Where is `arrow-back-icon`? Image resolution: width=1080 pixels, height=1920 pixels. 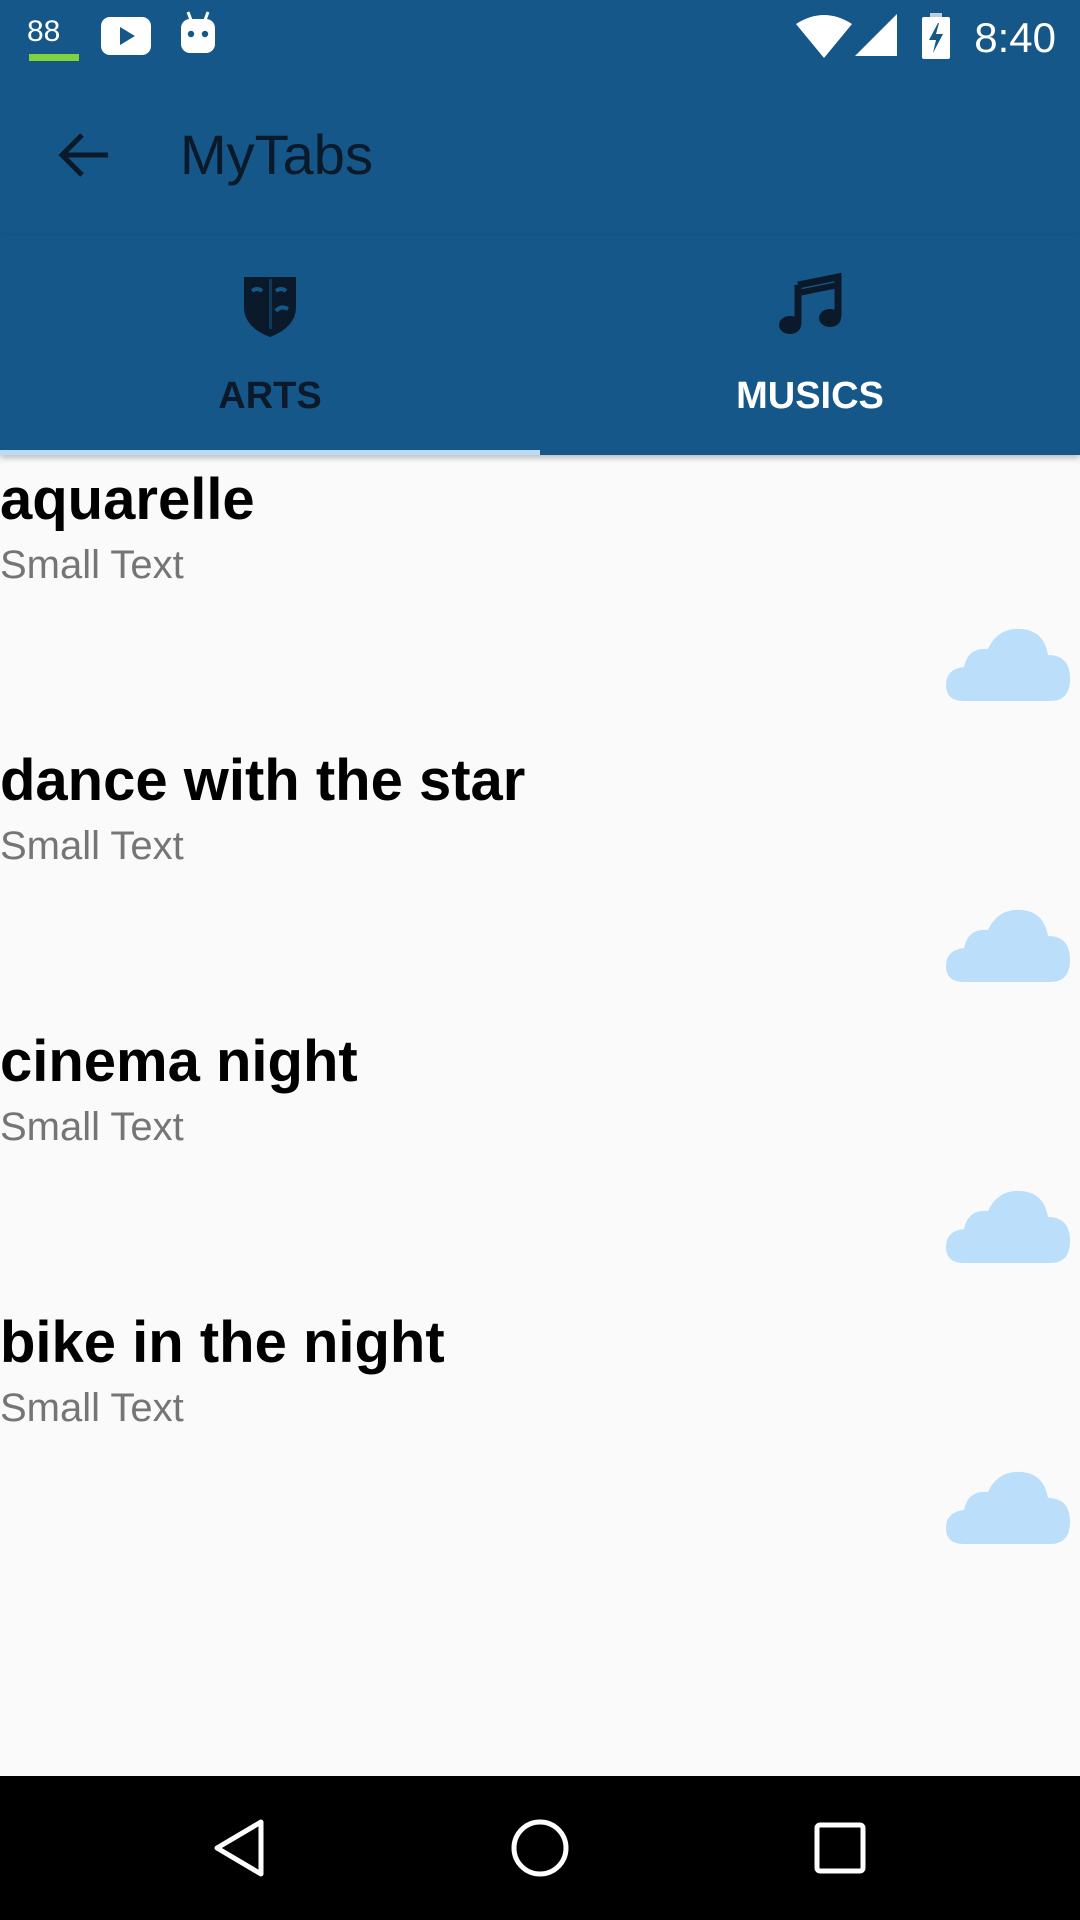
arrow-back-icon is located at coordinates (83, 155).